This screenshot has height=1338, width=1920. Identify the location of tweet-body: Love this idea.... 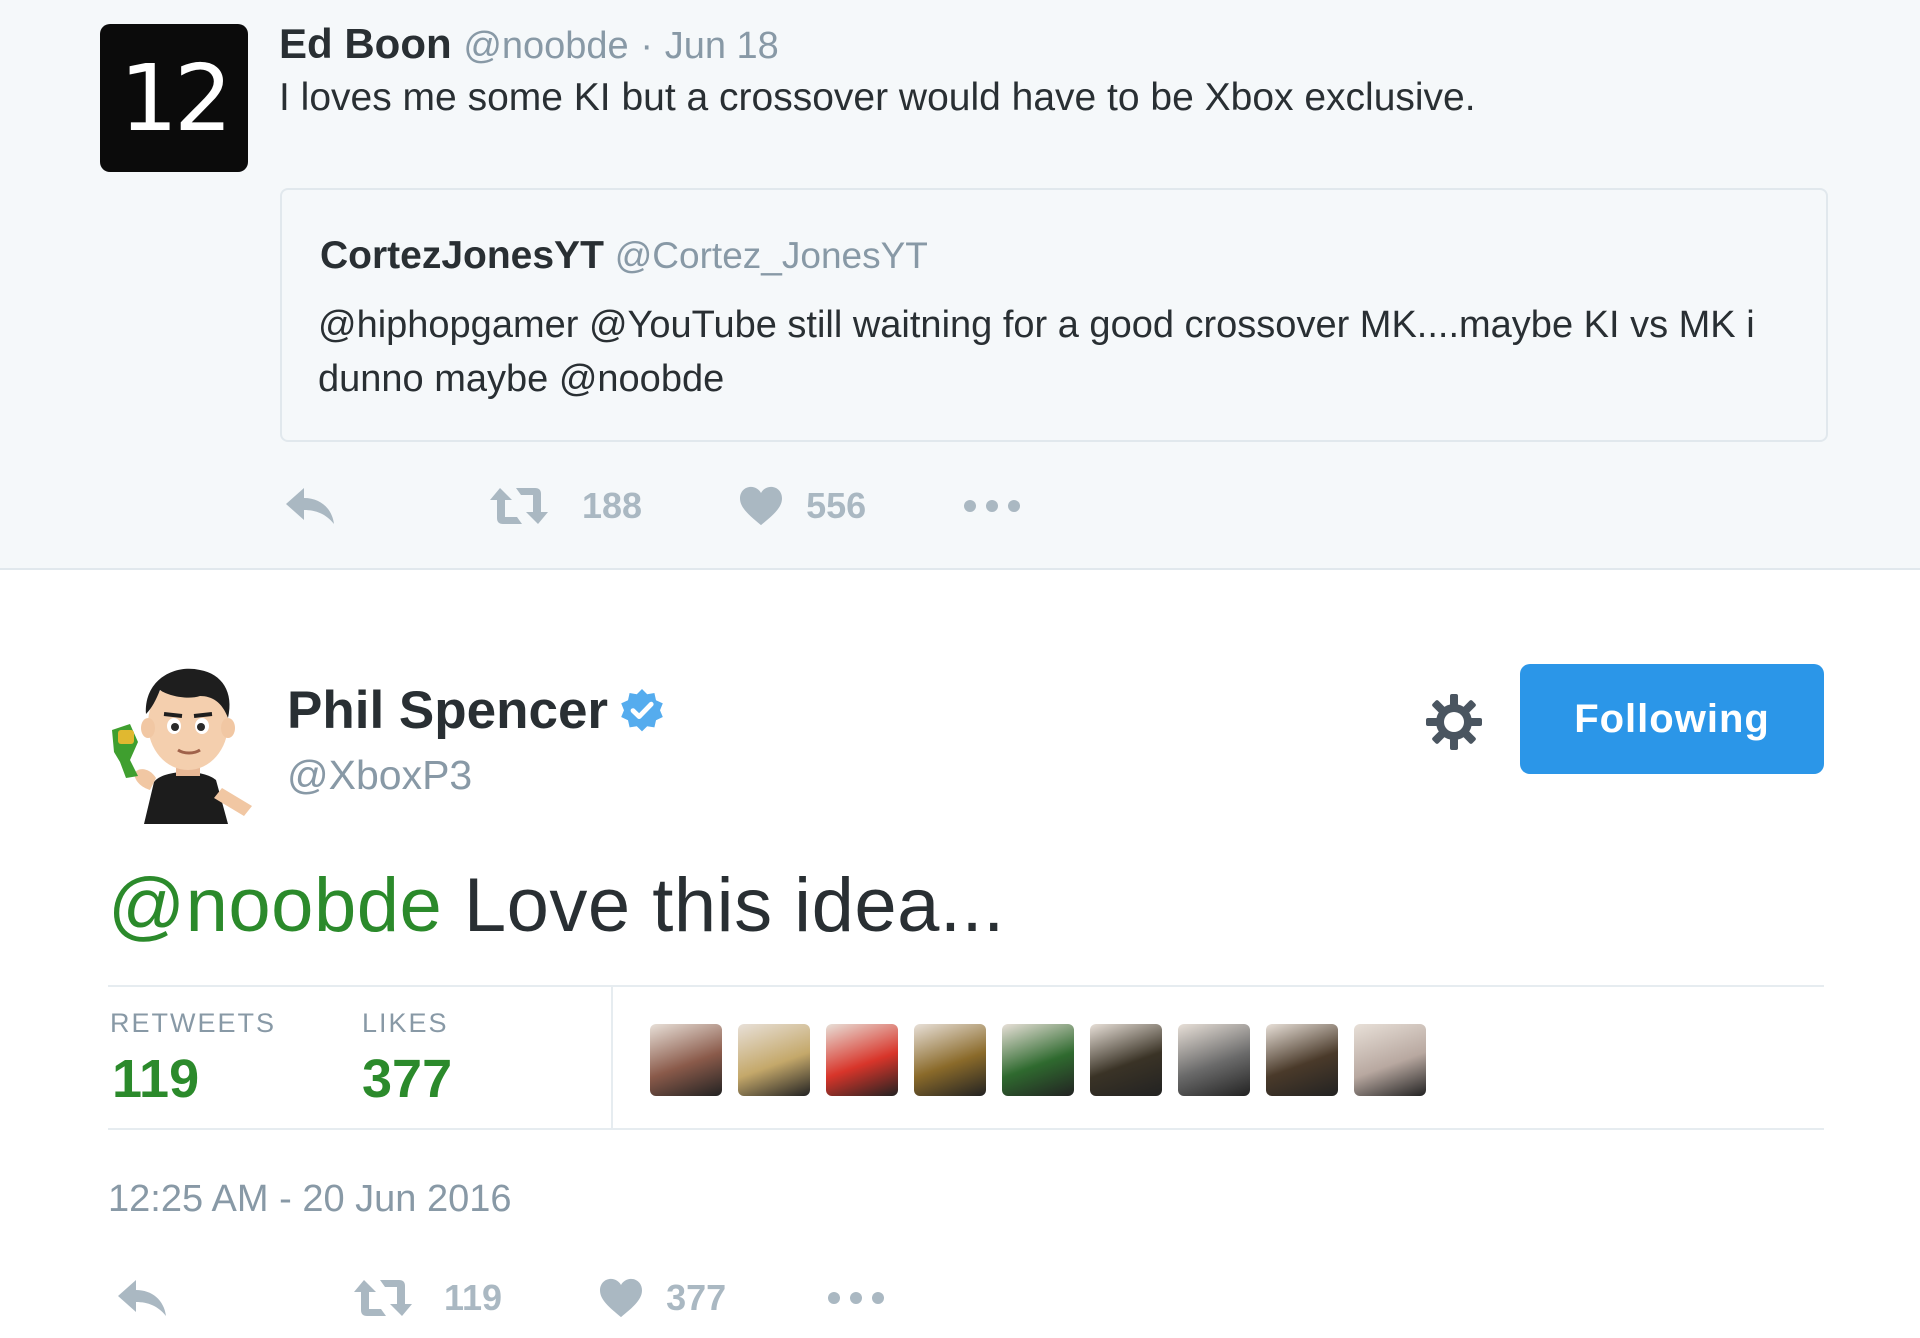
(723, 905).